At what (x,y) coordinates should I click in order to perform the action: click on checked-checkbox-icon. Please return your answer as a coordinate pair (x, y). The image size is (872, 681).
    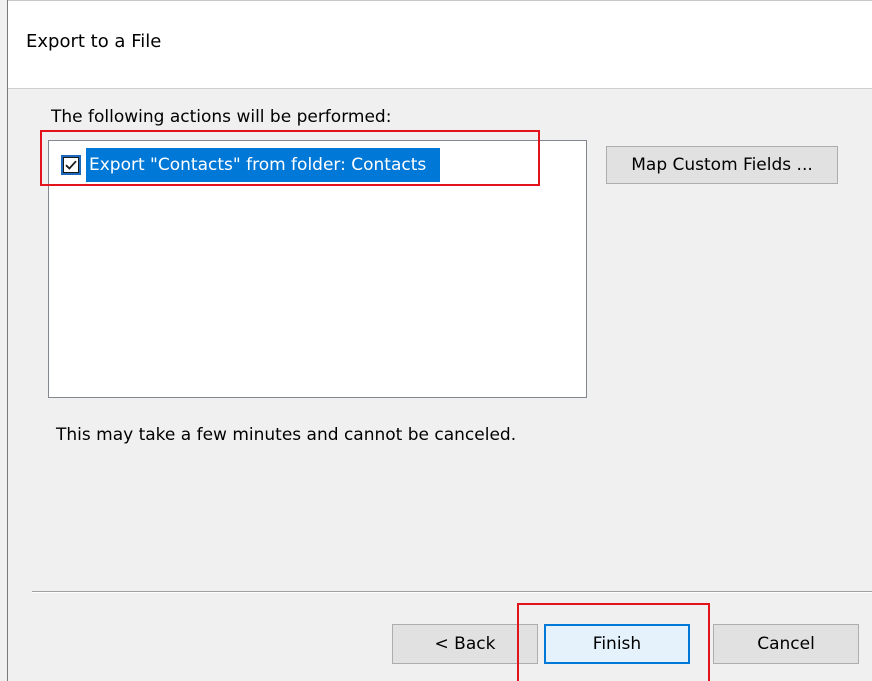
    Looking at the image, I should click on (71, 165).